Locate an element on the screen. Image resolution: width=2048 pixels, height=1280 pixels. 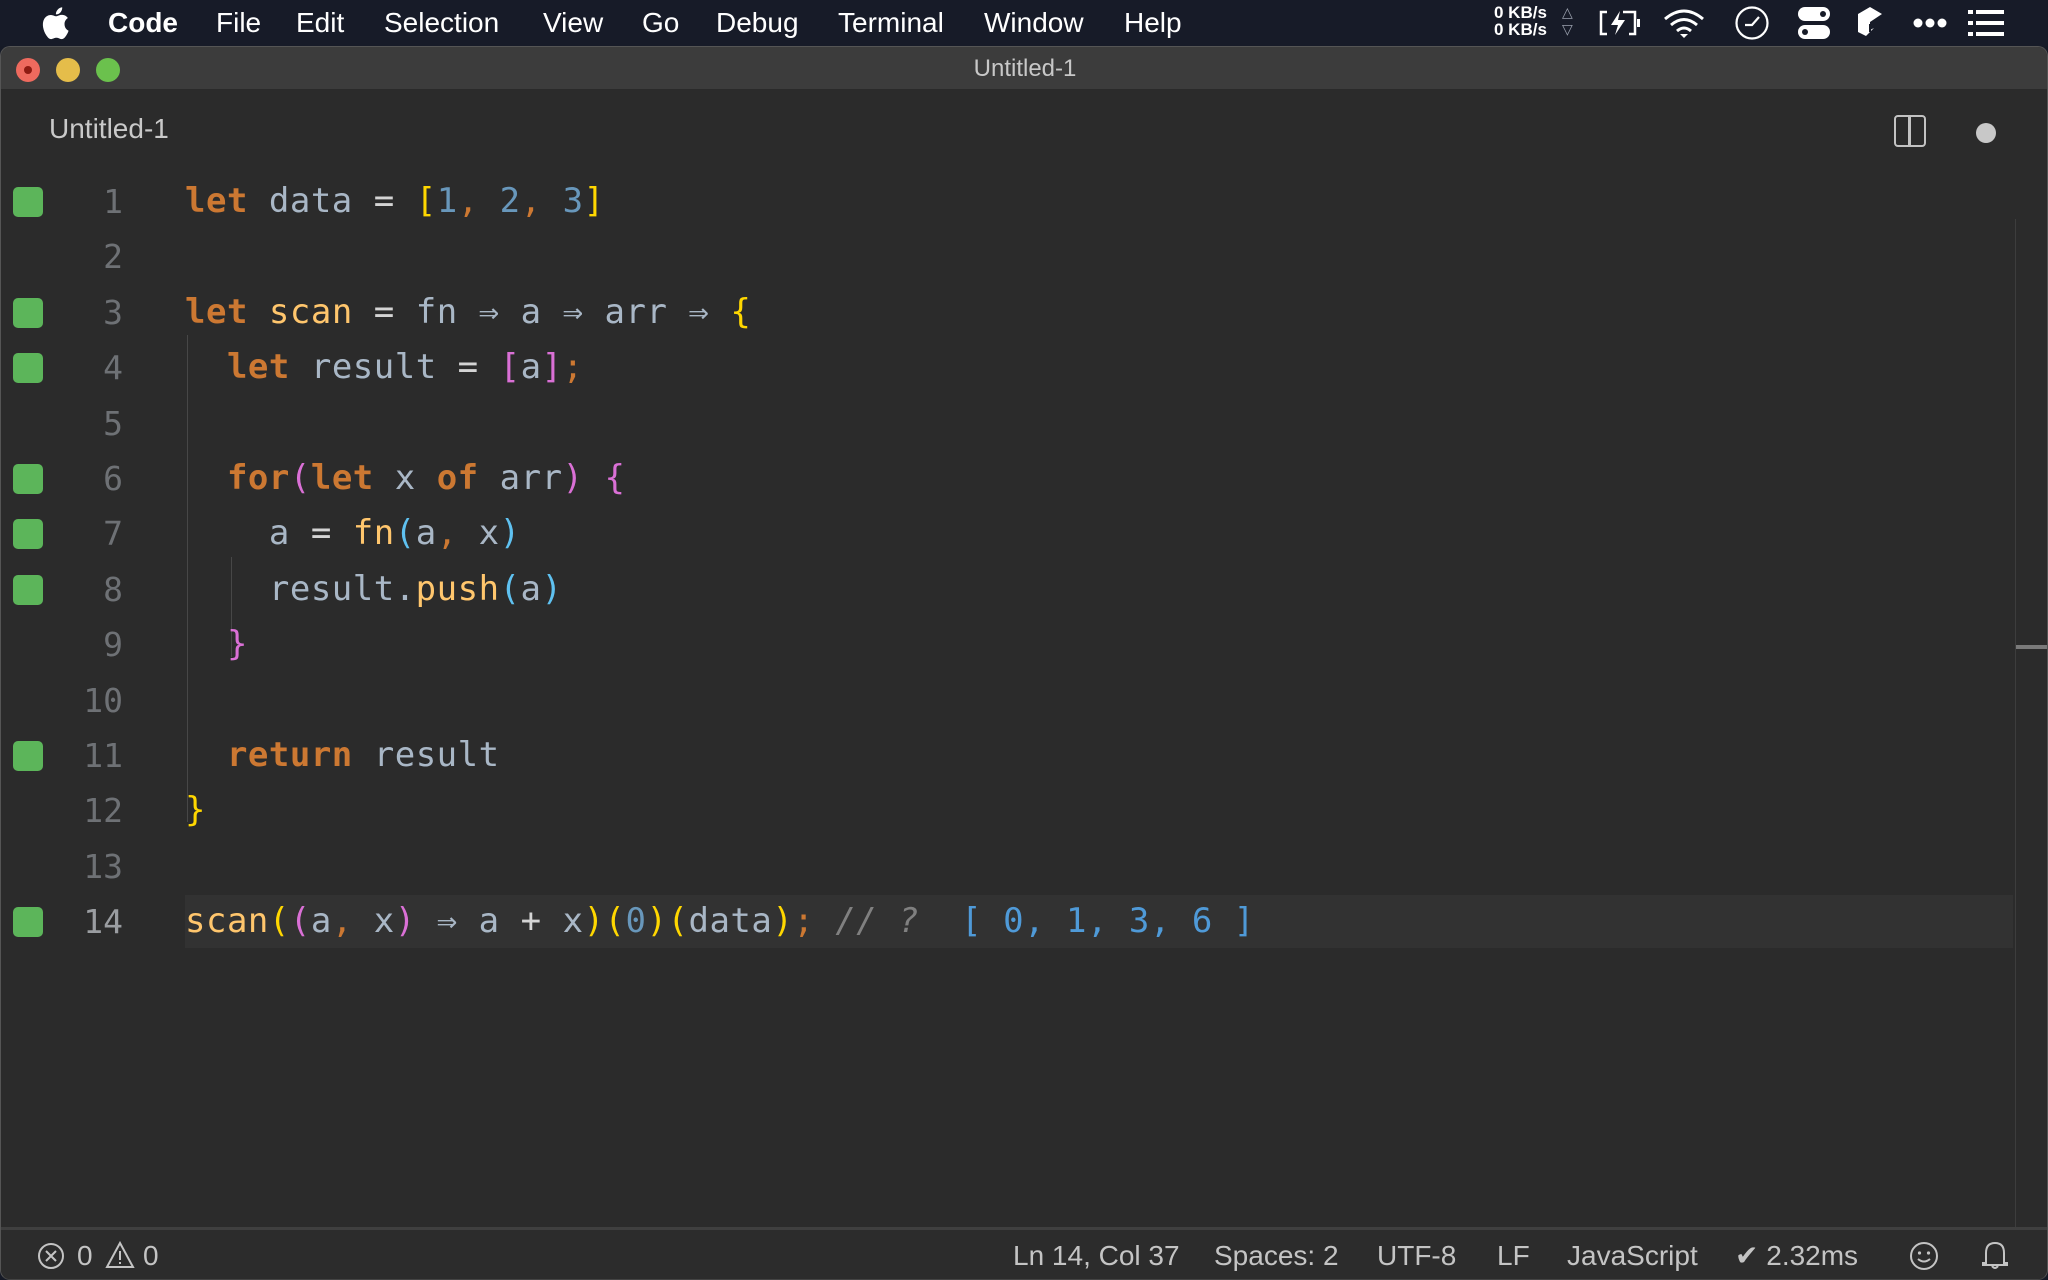
window-title: Untitled-1 is located at coordinates (1025, 68).